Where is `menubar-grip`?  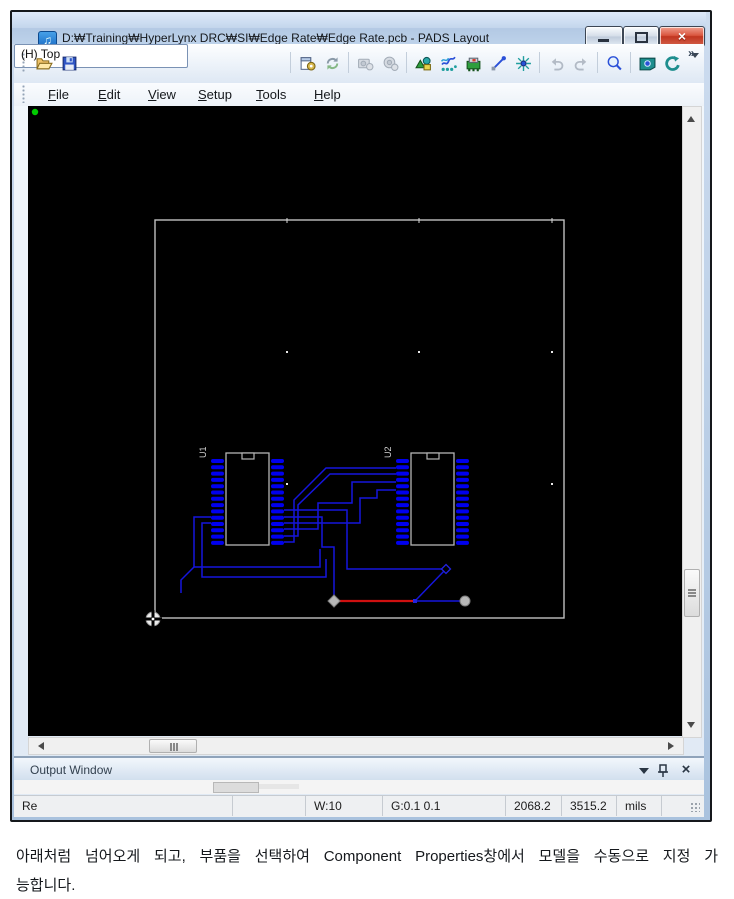
menubar-grip is located at coordinates (23, 94).